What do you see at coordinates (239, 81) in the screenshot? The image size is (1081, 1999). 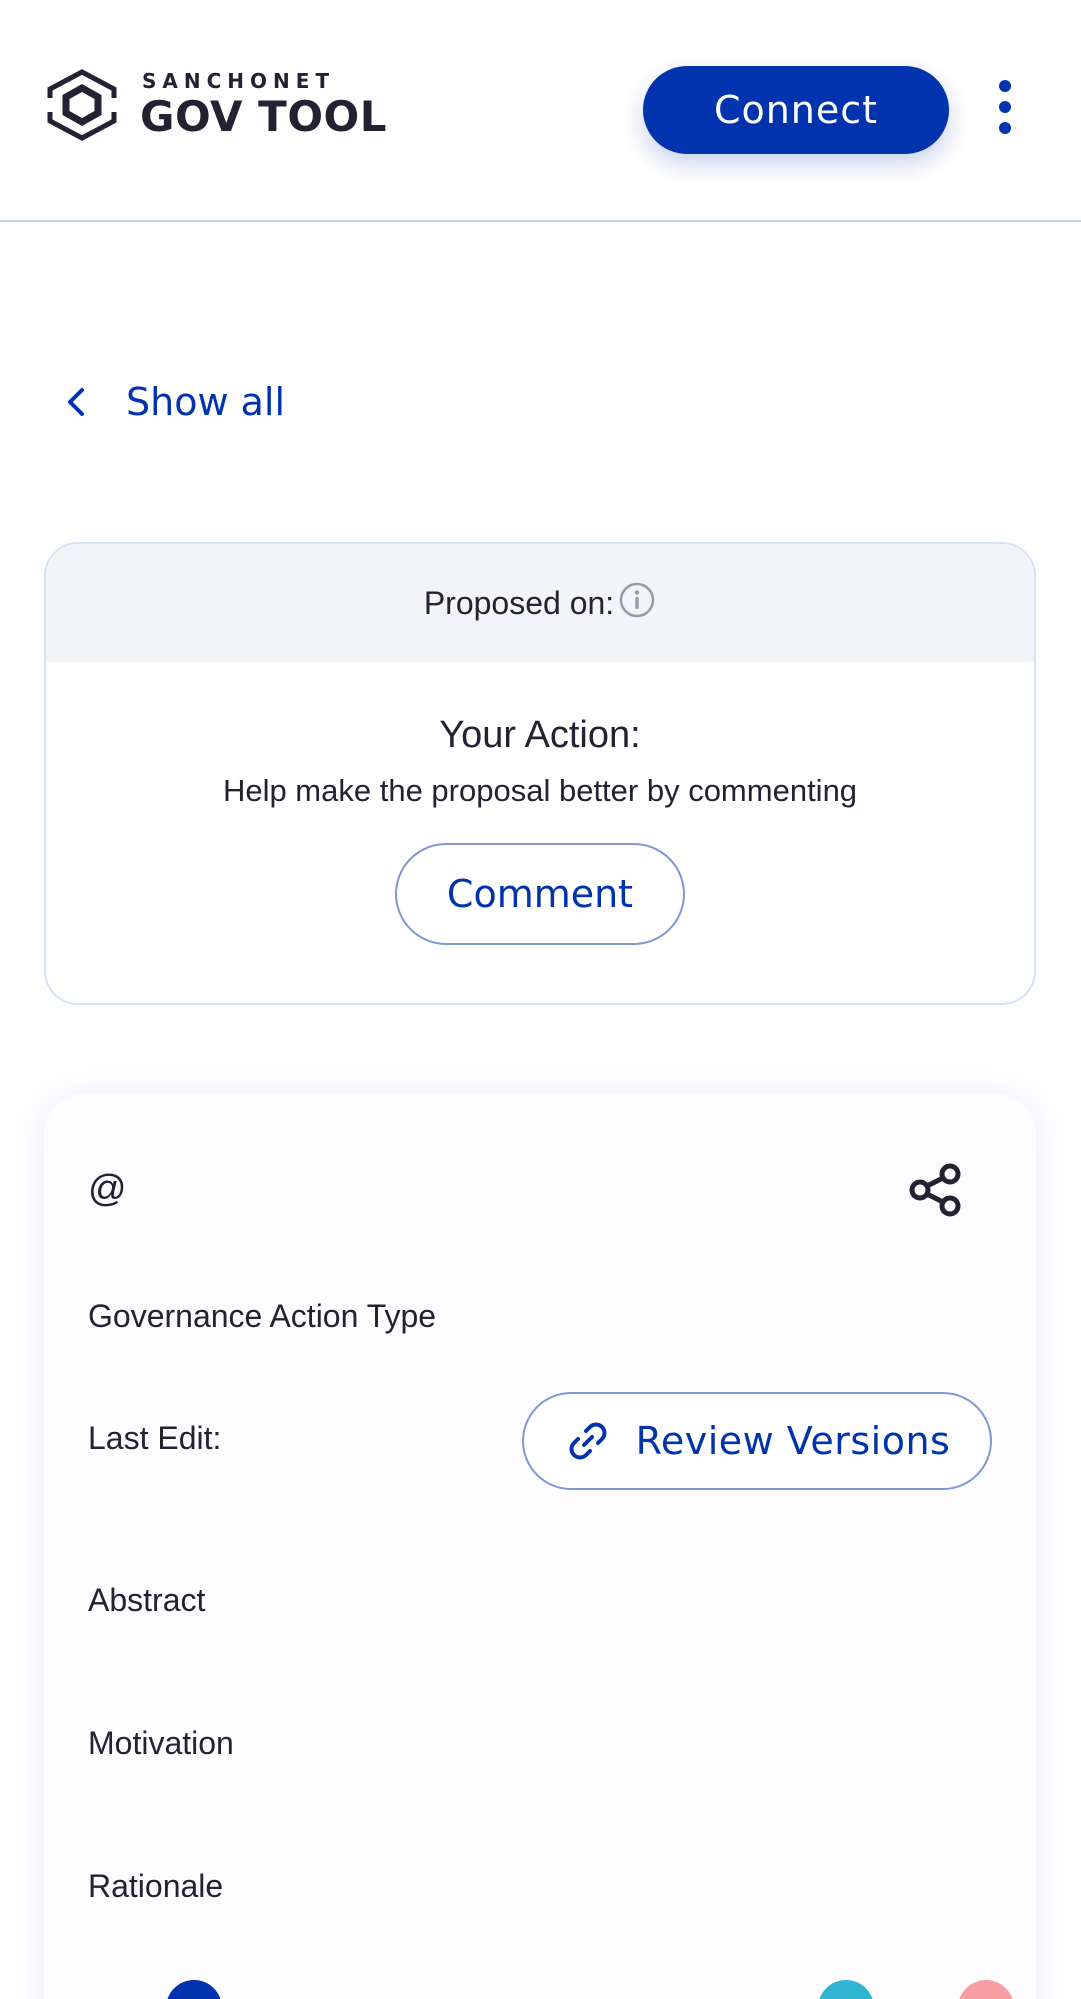 I see `brand-subtitle: SANCHONET` at bounding box center [239, 81].